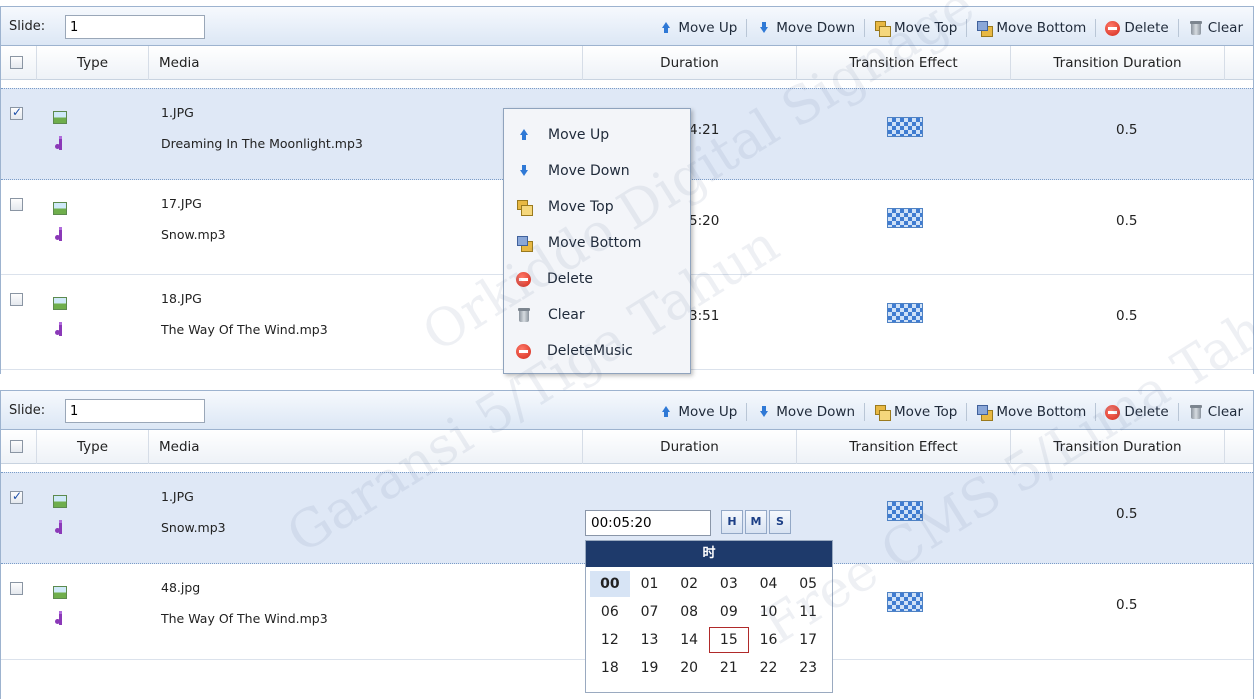 Image resolution: width=1254 pixels, height=699 pixels. What do you see at coordinates (1146, 28) in the screenshot?
I see `delete-label: Delete` at bounding box center [1146, 28].